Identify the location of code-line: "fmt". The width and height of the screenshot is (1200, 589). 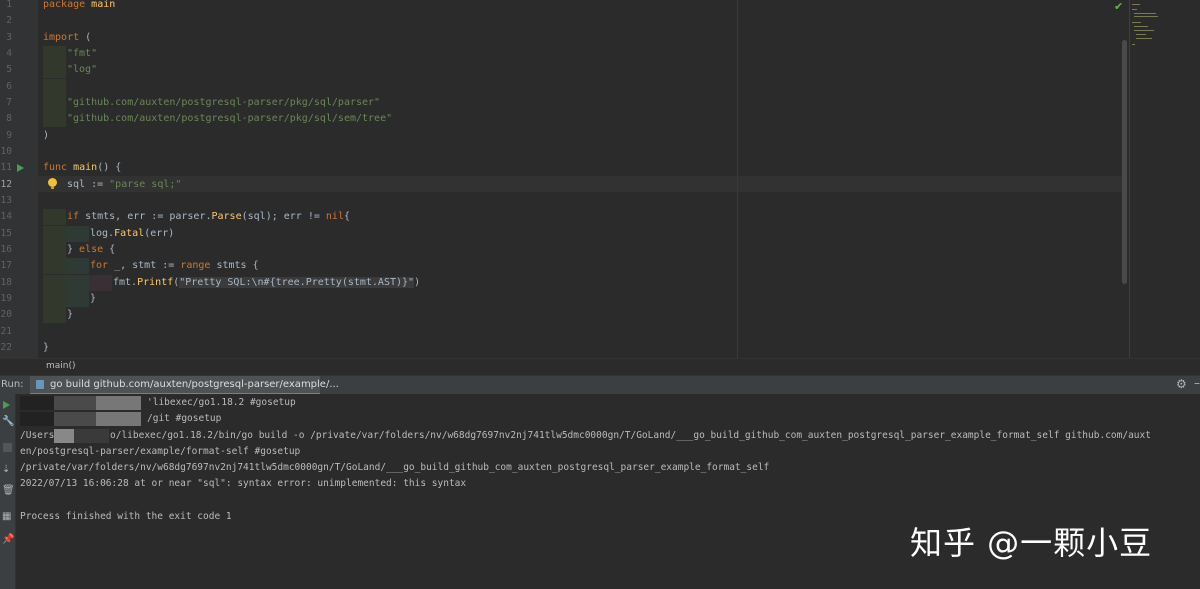
(82, 54).